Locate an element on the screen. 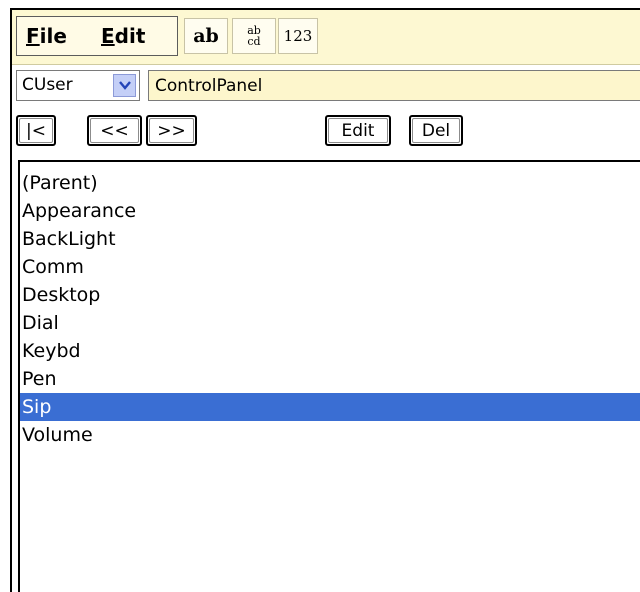 This screenshot has width=640, height=592. edit-button: Edit is located at coordinates (358, 130).